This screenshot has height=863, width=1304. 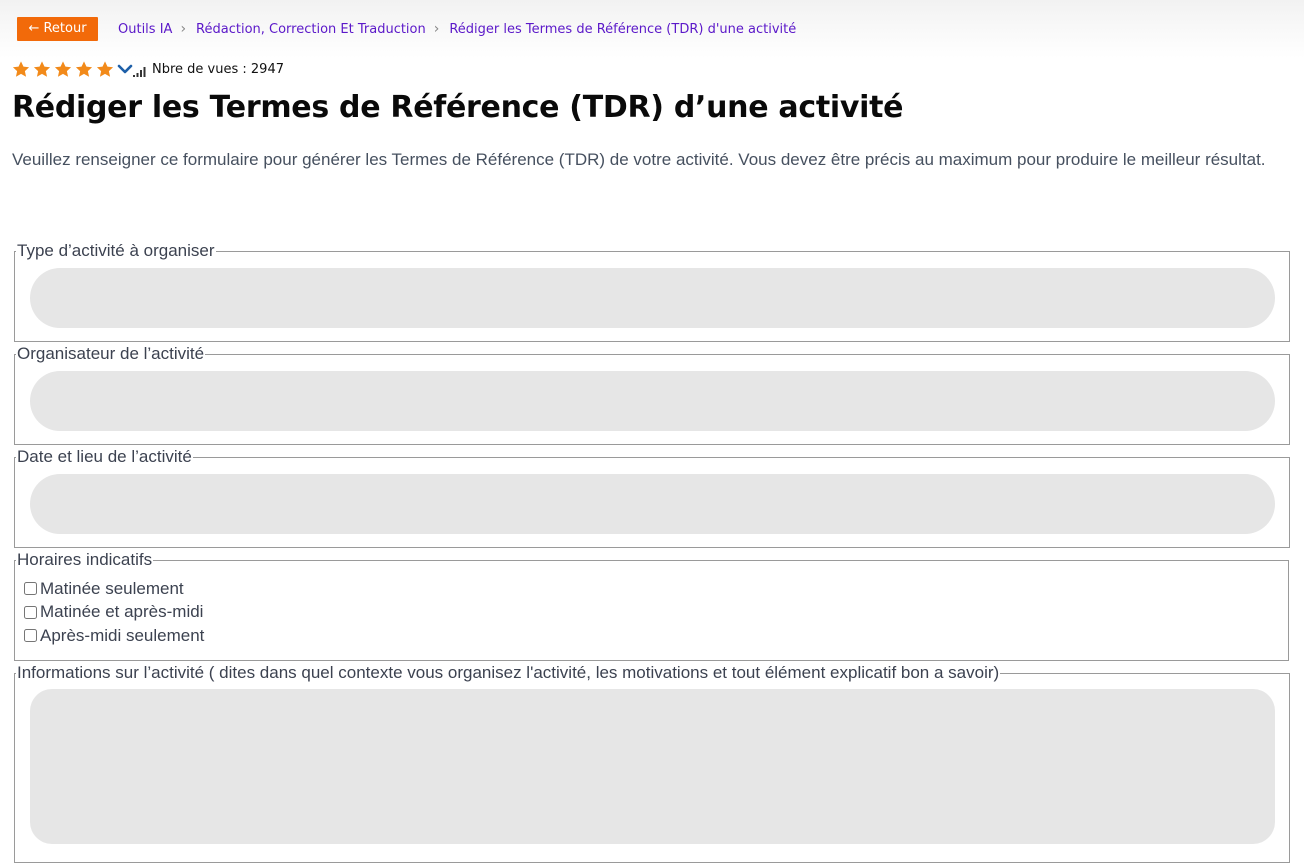 I want to click on schedule-option-label: Après-midi seulement, so click(x=122, y=635).